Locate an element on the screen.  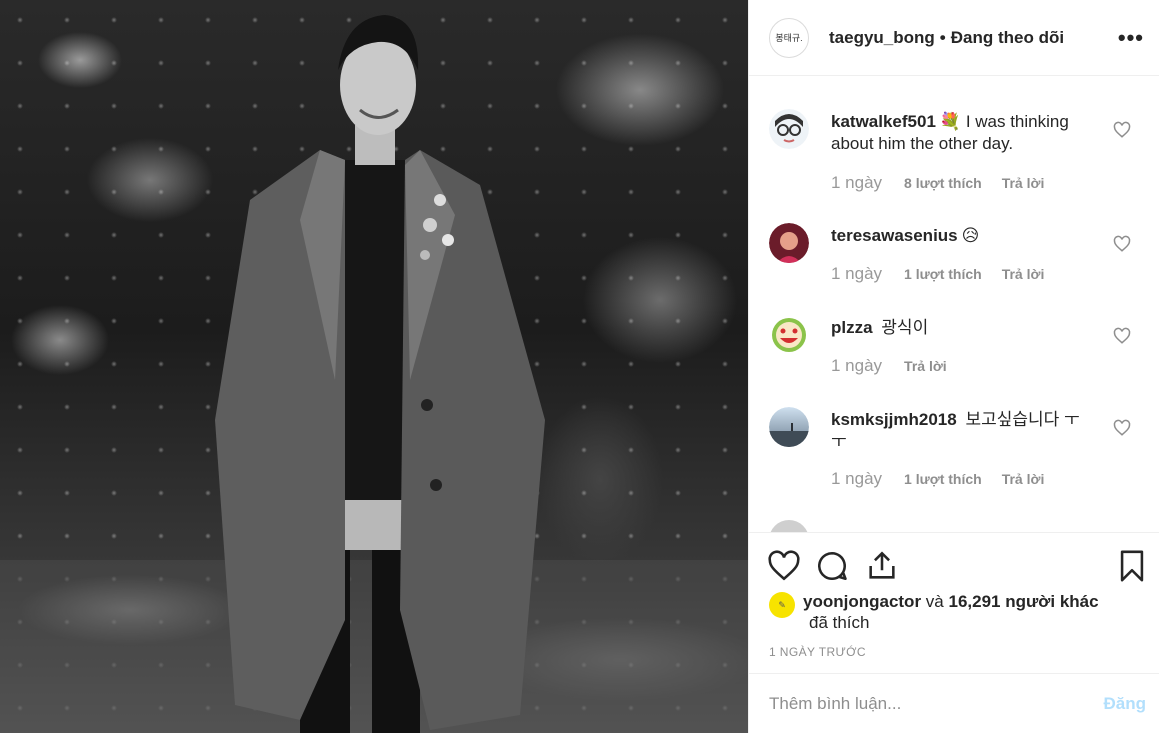
comment-meta: 1 ngày Trả lời is located at coordinates (899, 366).